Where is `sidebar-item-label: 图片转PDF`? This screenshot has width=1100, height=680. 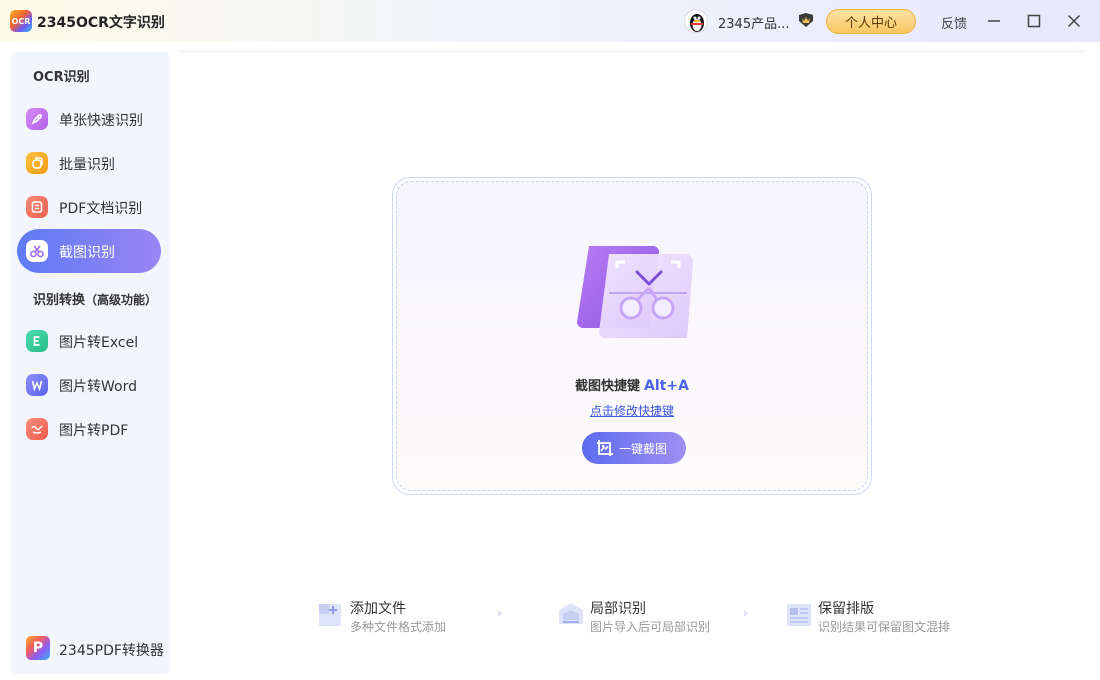 sidebar-item-label: 图片转PDF is located at coordinates (94, 431).